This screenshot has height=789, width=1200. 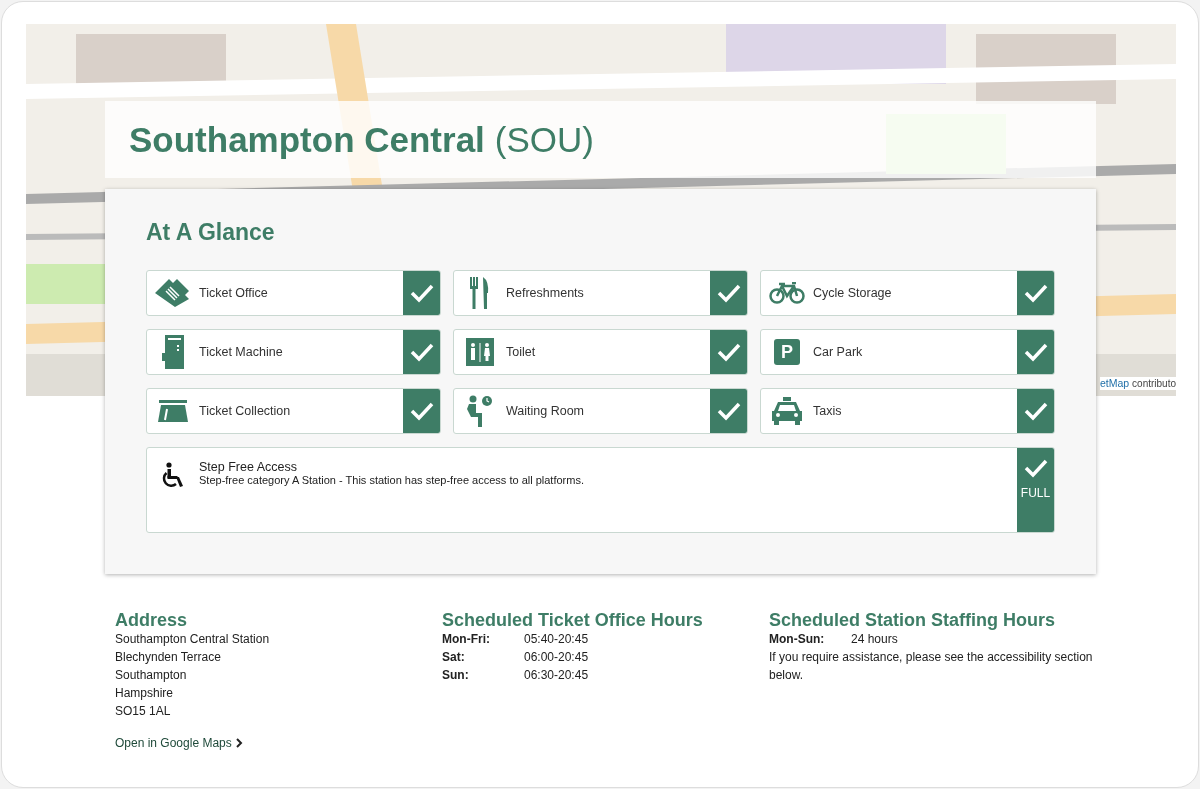 I want to click on address-line: SO15 1AL, so click(x=143, y=711).